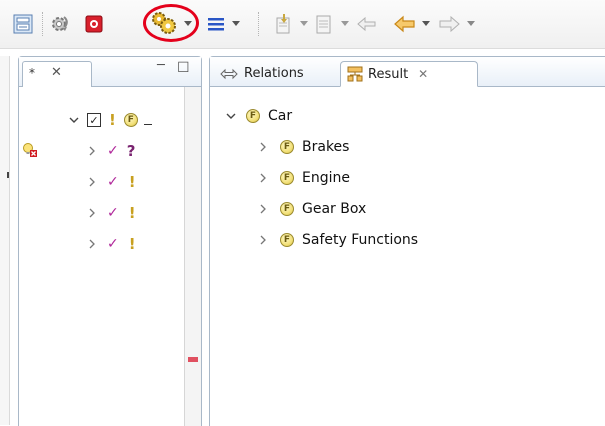 The height and width of the screenshot is (426, 605). What do you see at coordinates (171, 23) in the screenshot?
I see `highlight-circle` at bounding box center [171, 23].